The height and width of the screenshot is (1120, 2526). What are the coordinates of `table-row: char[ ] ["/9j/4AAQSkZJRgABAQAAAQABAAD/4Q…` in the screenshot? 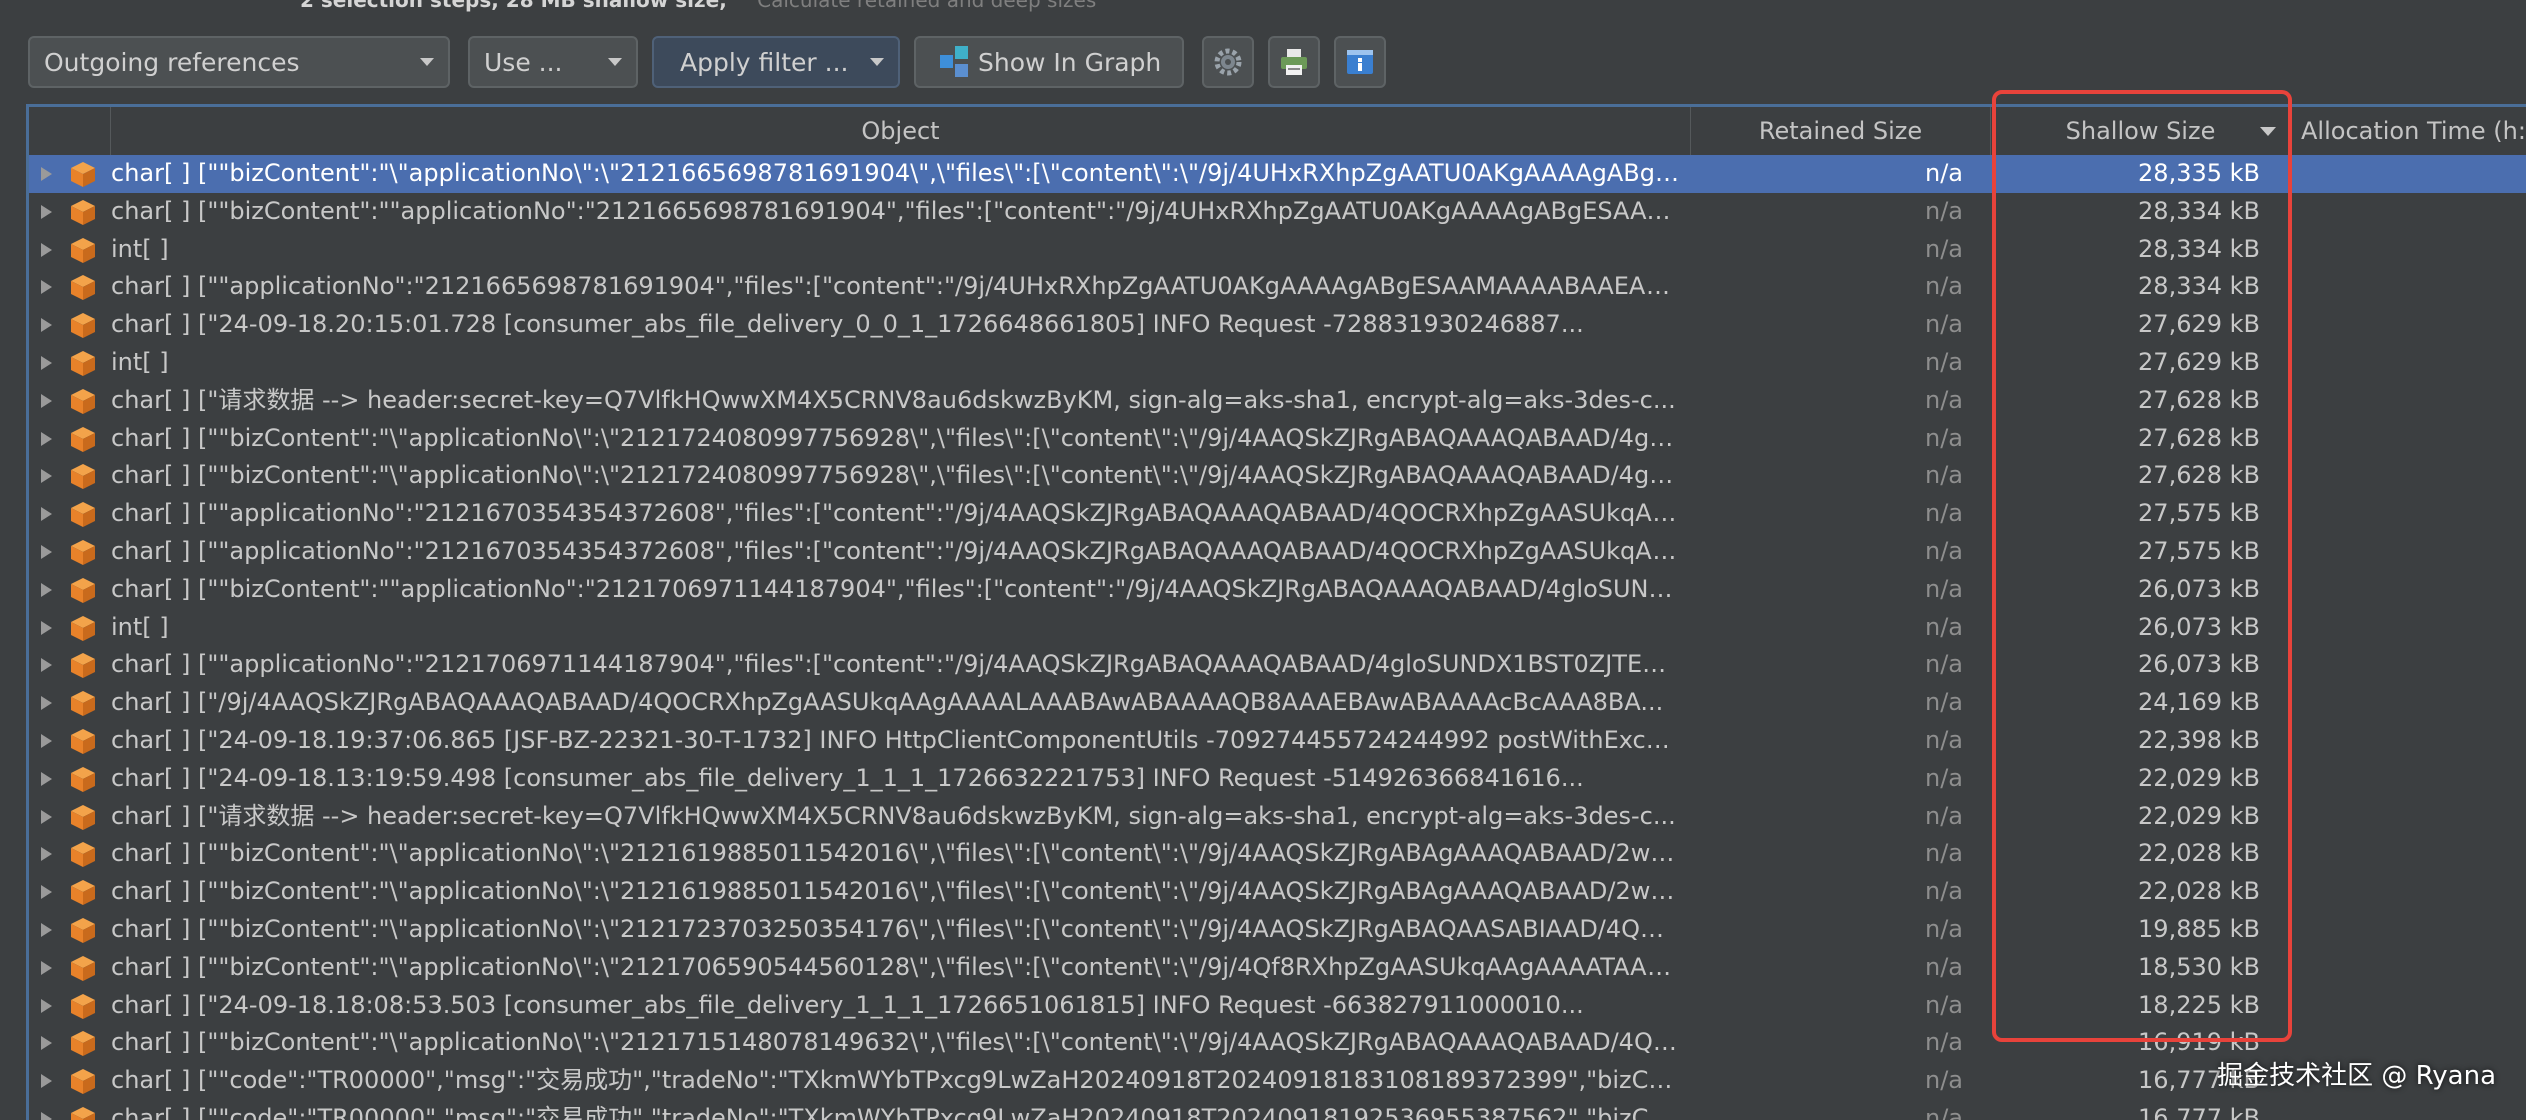 It's located at (1277, 703).